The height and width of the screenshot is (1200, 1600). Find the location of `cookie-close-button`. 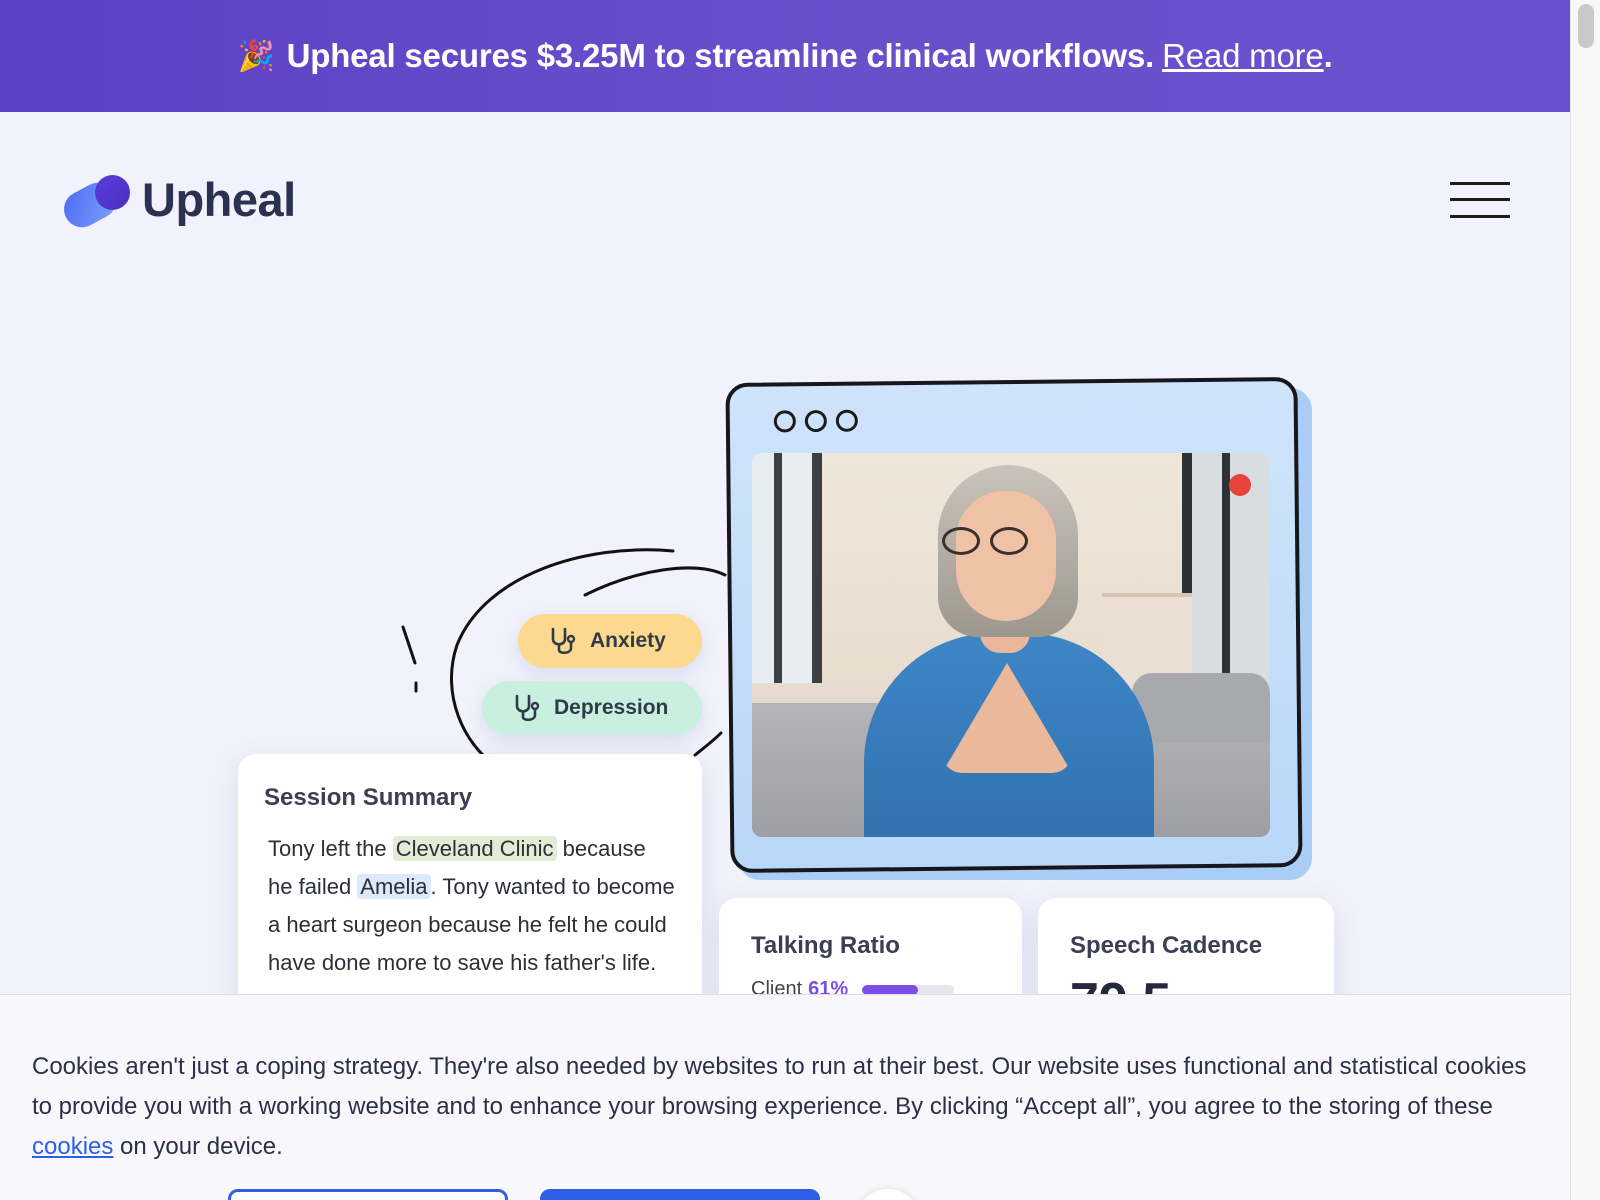

cookie-close-button is located at coordinates (888, 1194).